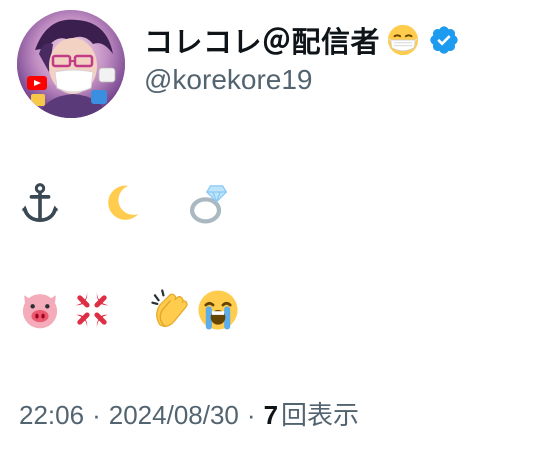 This screenshot has width=558, height=458. Describe the element at coordinates (174, 415) in the screenshot. I see `tweet-date: 2024/08/30` at that location.